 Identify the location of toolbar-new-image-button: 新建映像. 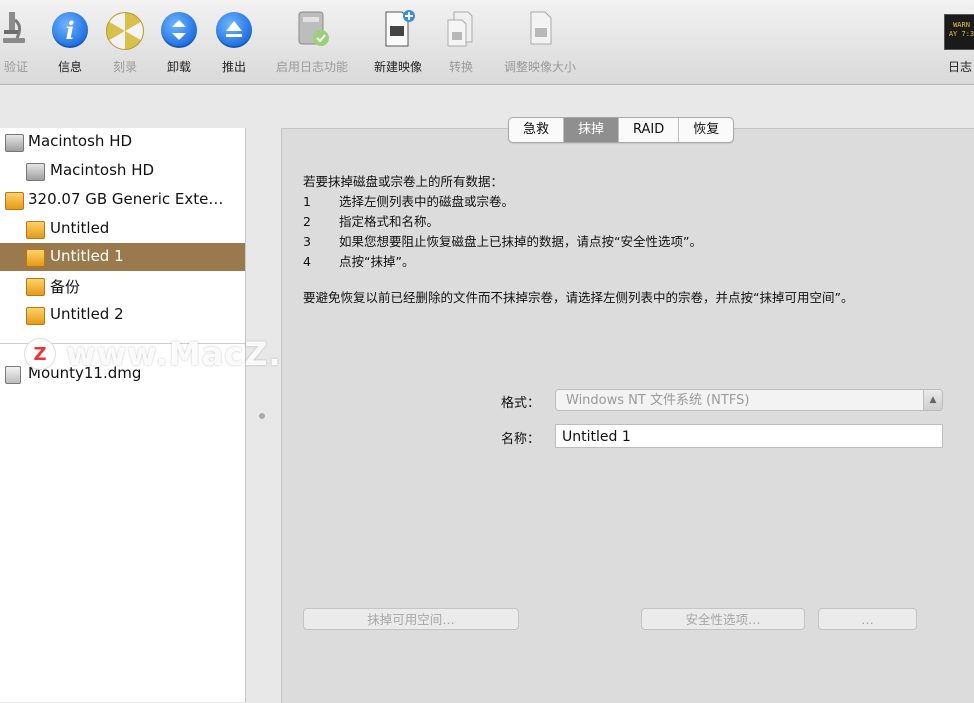
(398, 42).